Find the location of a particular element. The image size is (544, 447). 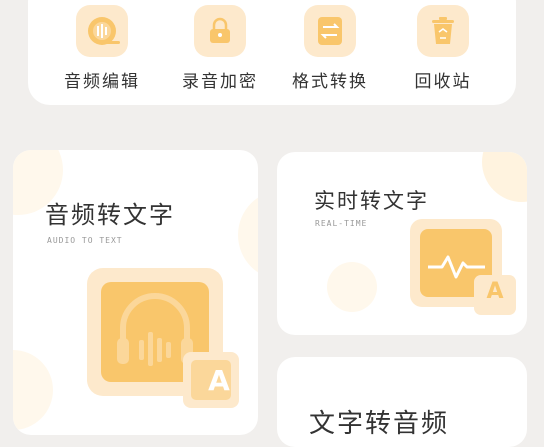

card-subtitle: REAL-TIME is located at coordinates (341, 223).